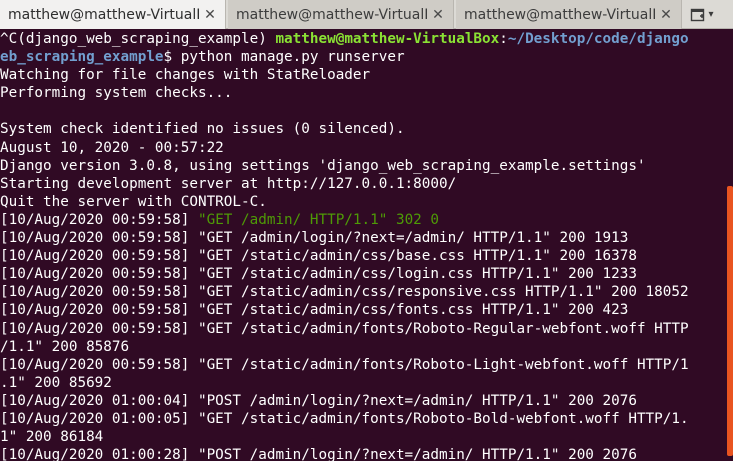  I want to click on scrollbar-thumb, so click(730, 321).